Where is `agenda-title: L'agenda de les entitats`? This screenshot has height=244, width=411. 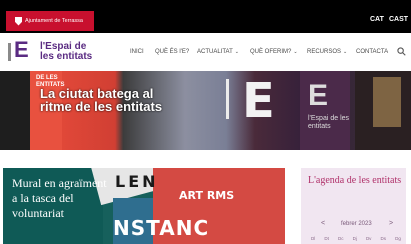
agenda-title: L'agenda de les entitats is located at coordinates (355, 180).